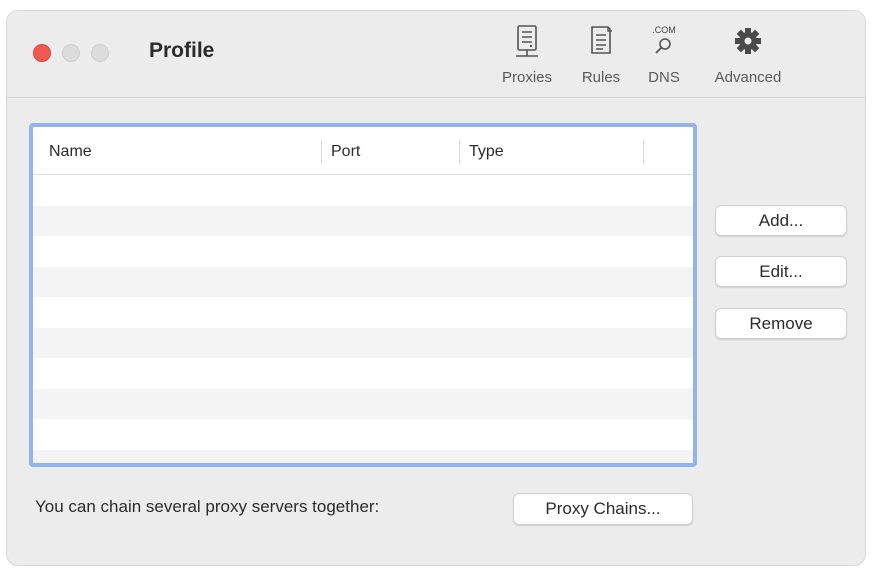  I want to click on dns-icon: .COM, so click(664, 39).